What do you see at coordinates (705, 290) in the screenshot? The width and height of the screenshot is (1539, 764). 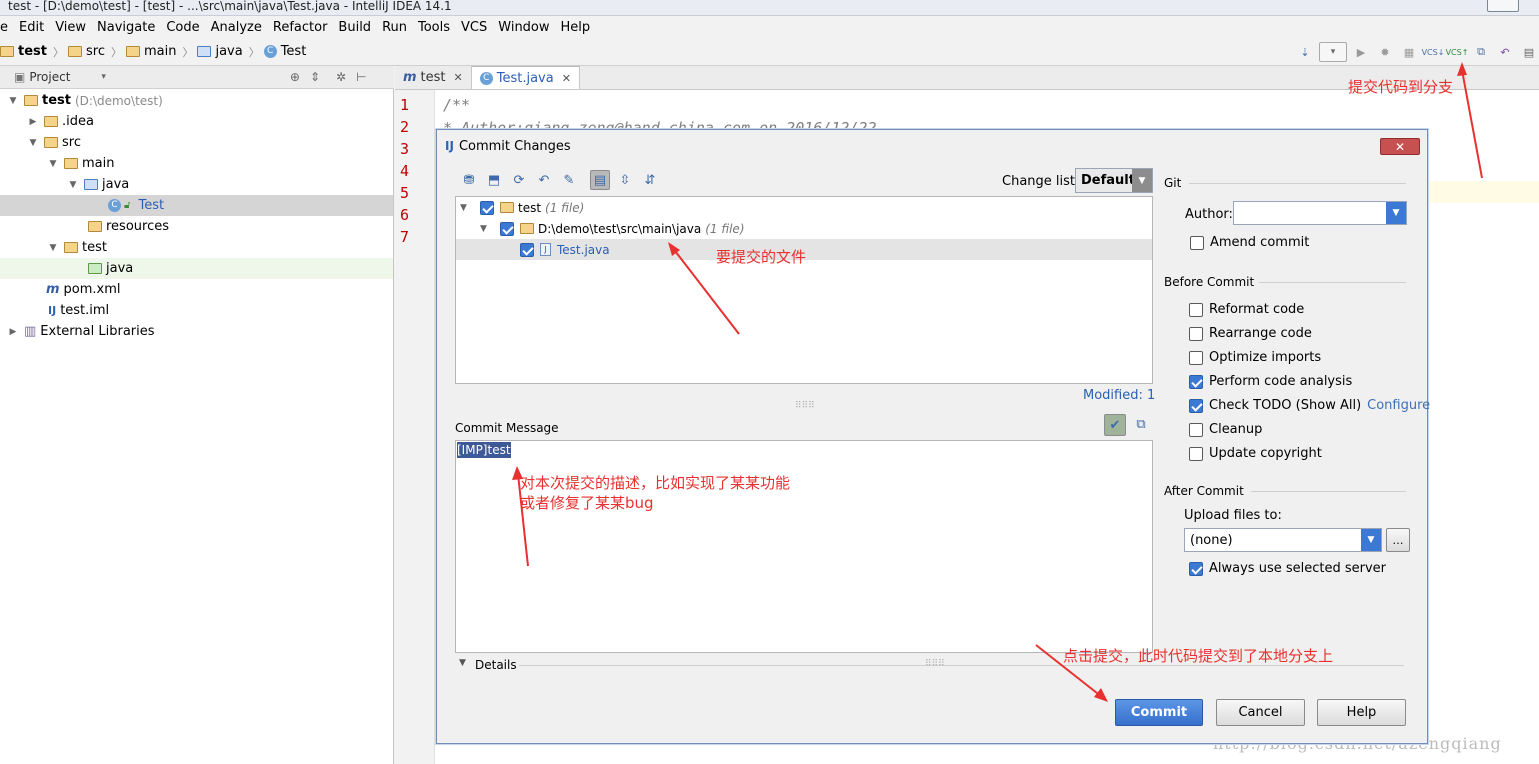 I see `arrow-to-files` at bounding box center [705, 290].